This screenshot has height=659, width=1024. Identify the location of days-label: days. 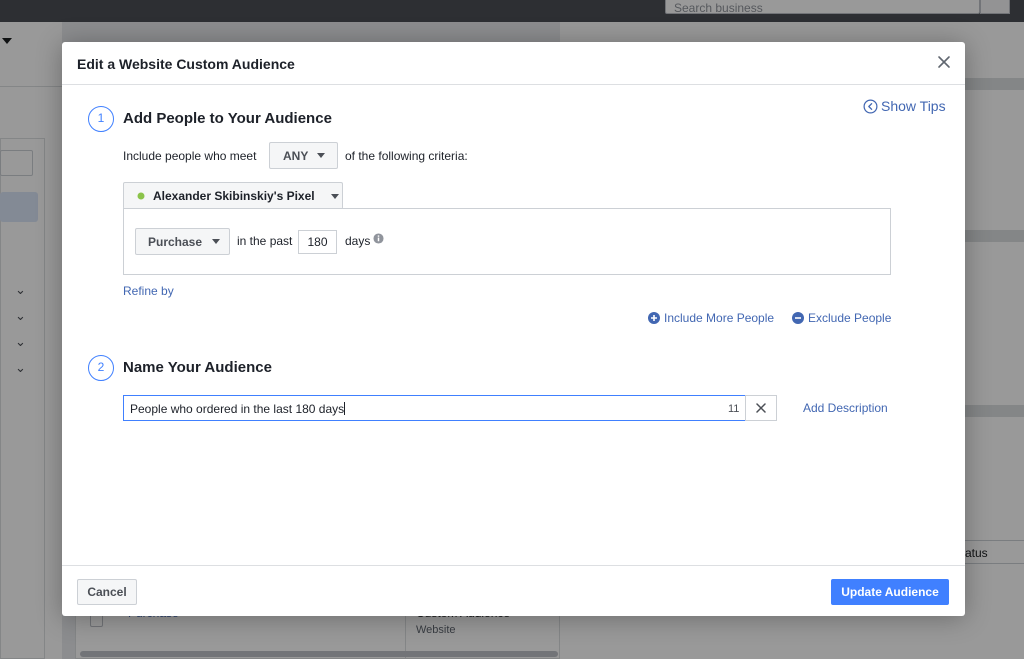
(358, 241).